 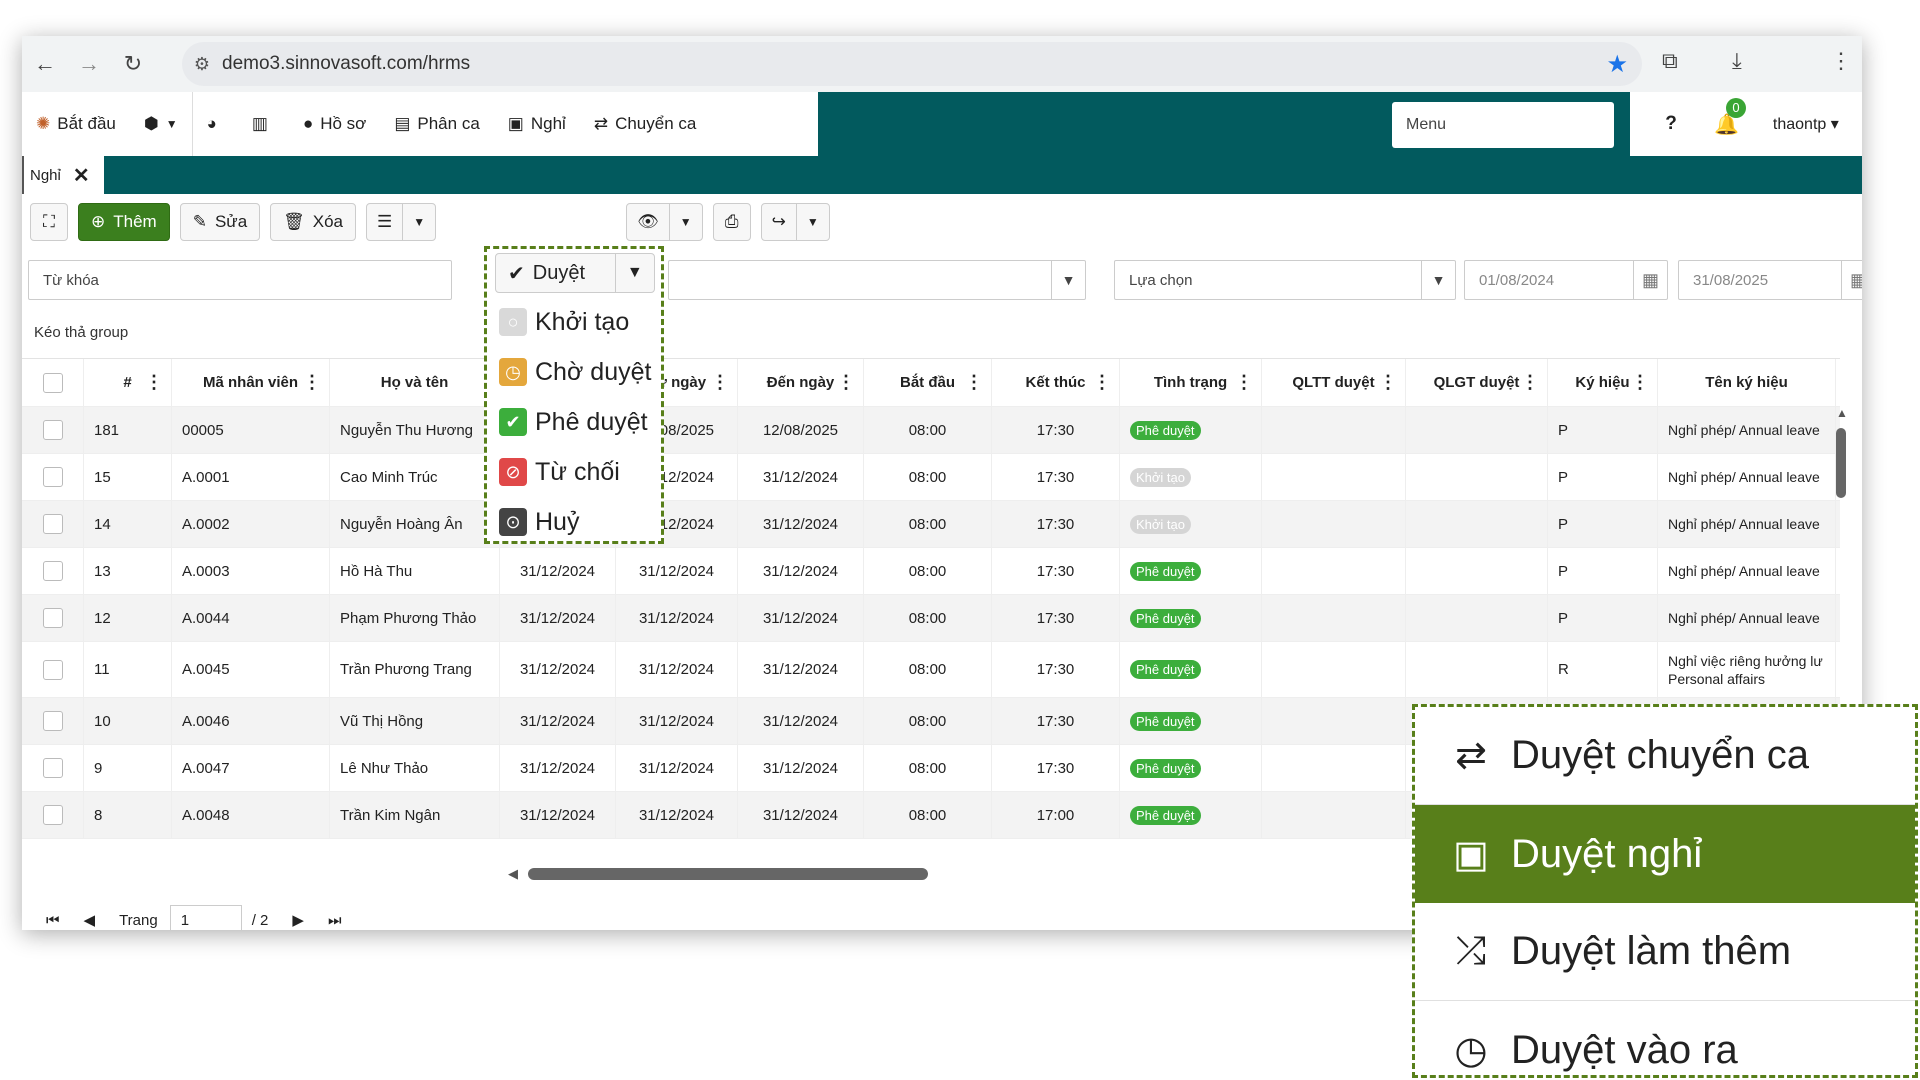 I want to click on scroll-up-arrow-icon: ▲, so click(x=1842, y=413).